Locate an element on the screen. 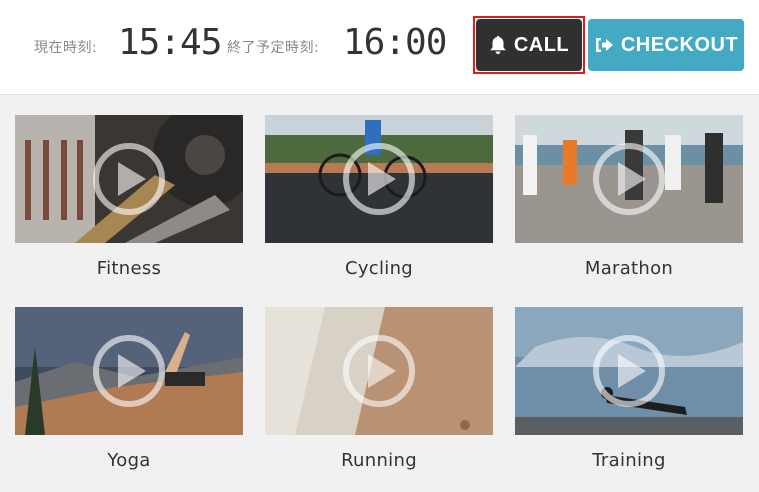 This screenshot has width=759, height=492. current-time-label: 現在時刻: is located at coordinates (66, 48).